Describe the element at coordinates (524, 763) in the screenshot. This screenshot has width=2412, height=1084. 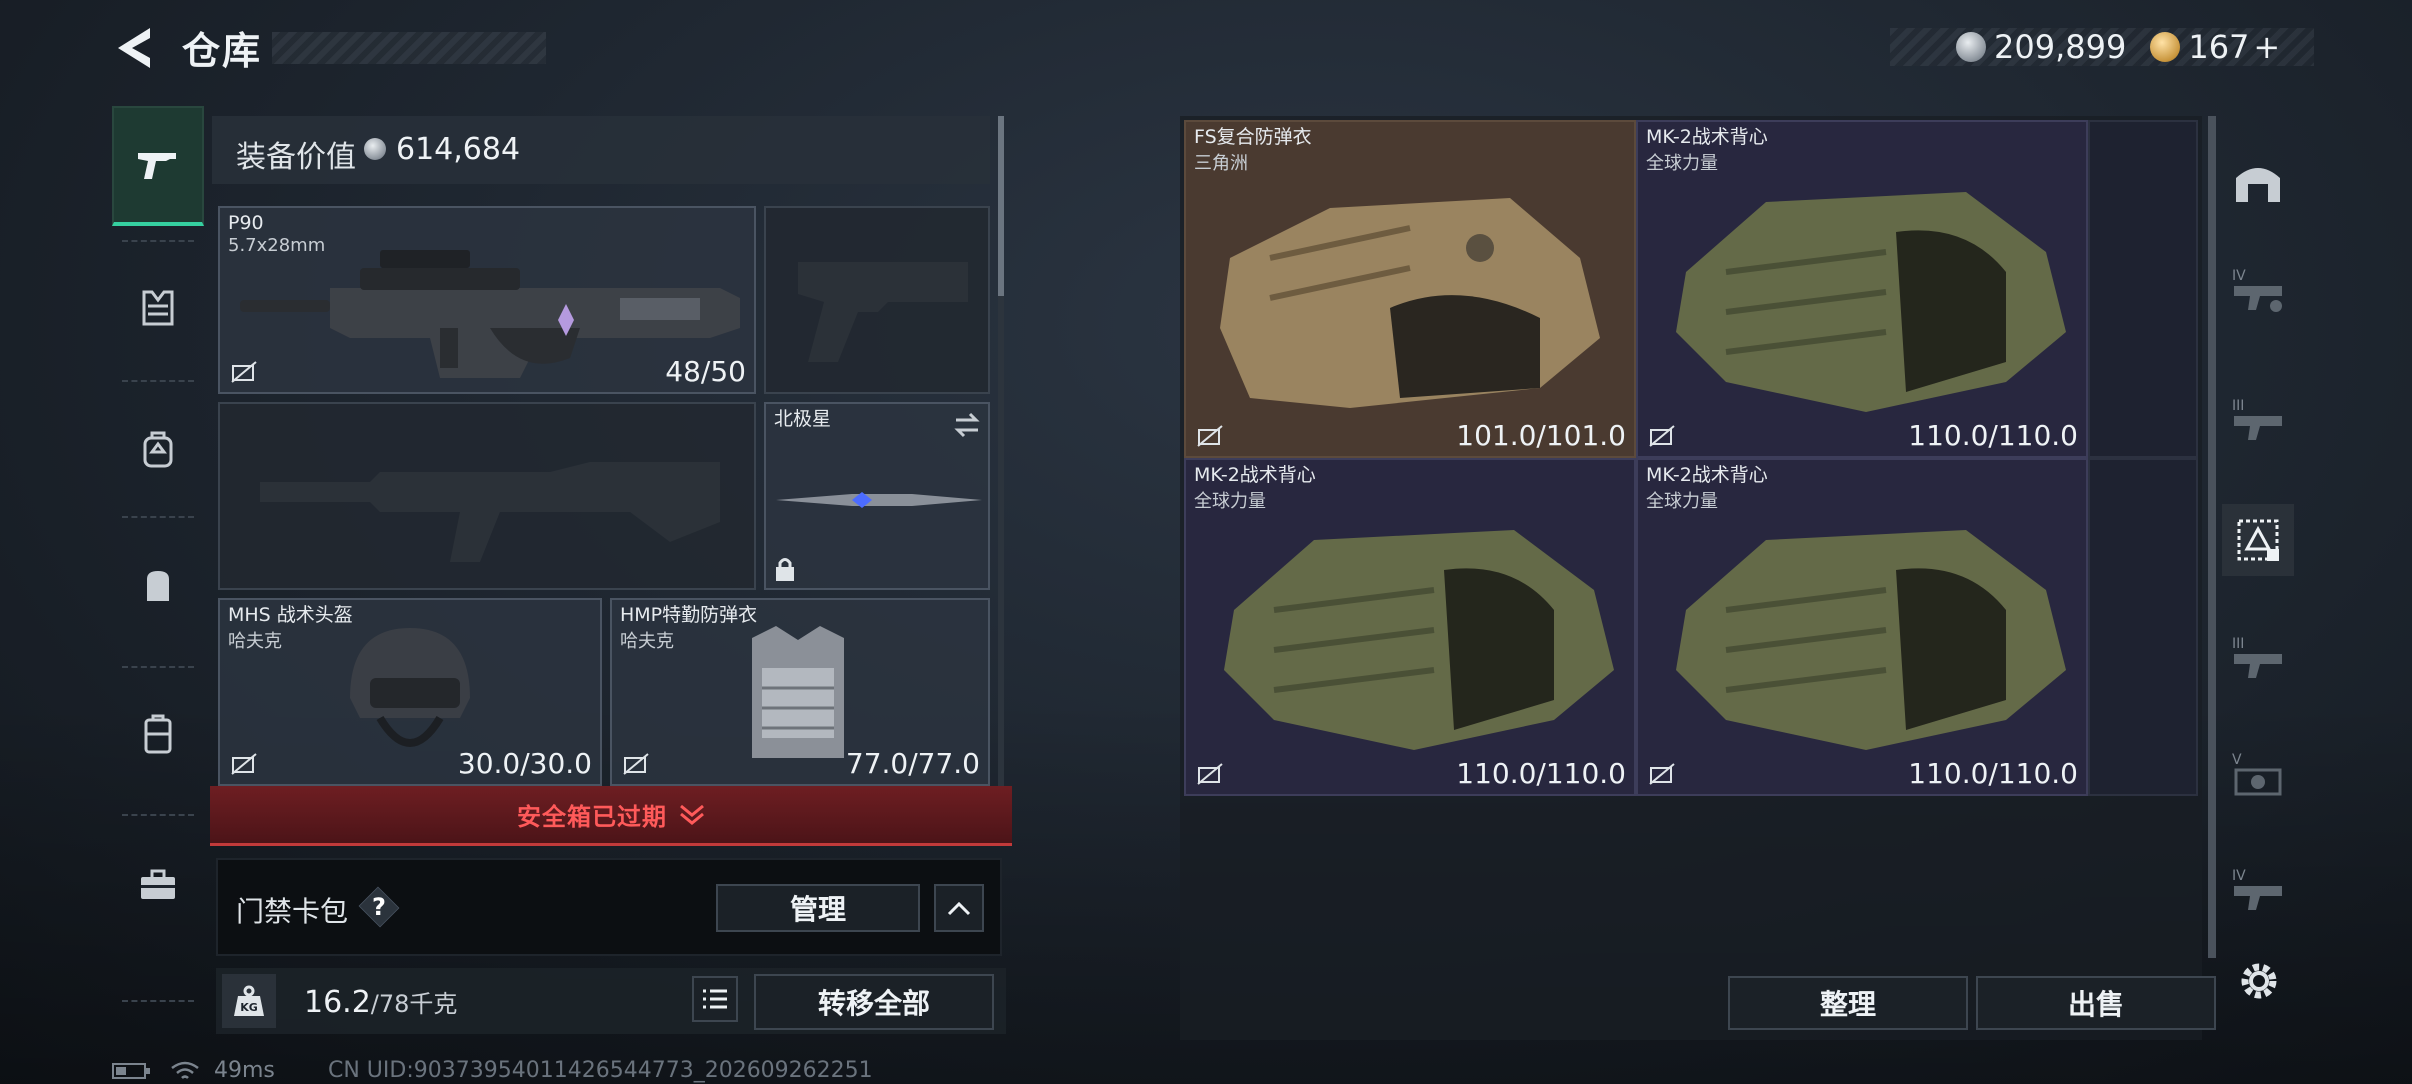
I see `slot-durability: 30.0/30.0` at that location.